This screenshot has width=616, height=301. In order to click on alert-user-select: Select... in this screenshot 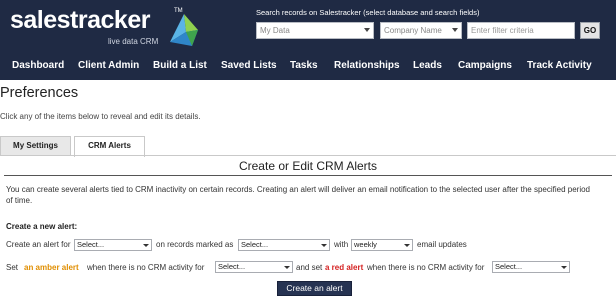, I will do `click(113, 245)`.